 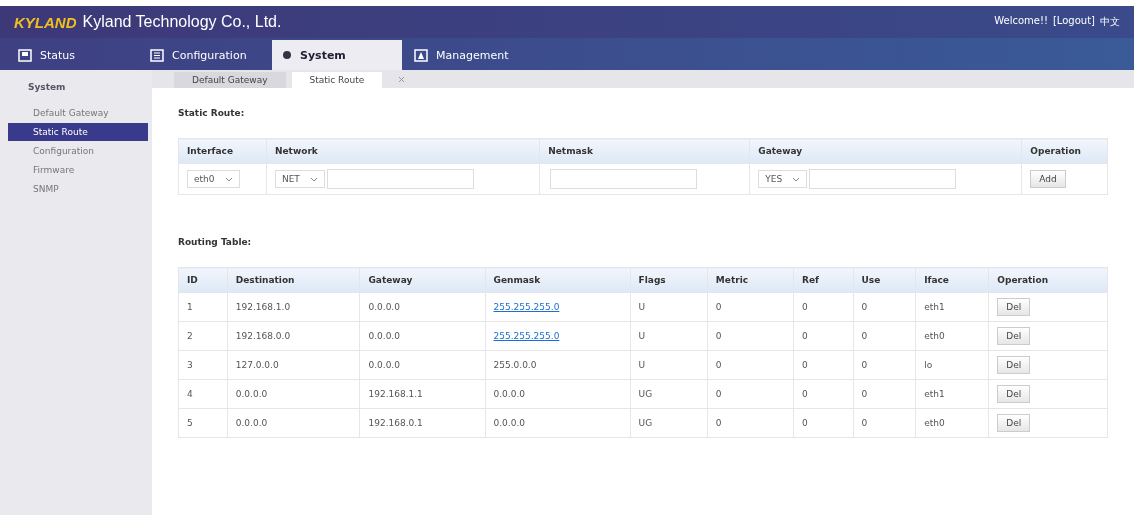 I want to click on column-header: Metric, so click(x=750, y=280).